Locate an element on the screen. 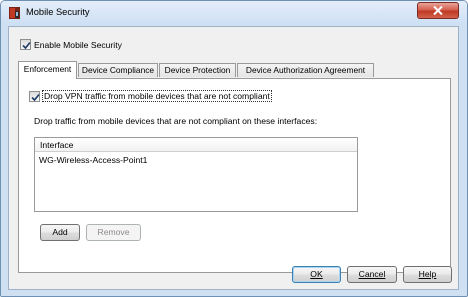 The height and width of the screenshot is (297, 468). help-button: Help is located at coordinates (427, 274).